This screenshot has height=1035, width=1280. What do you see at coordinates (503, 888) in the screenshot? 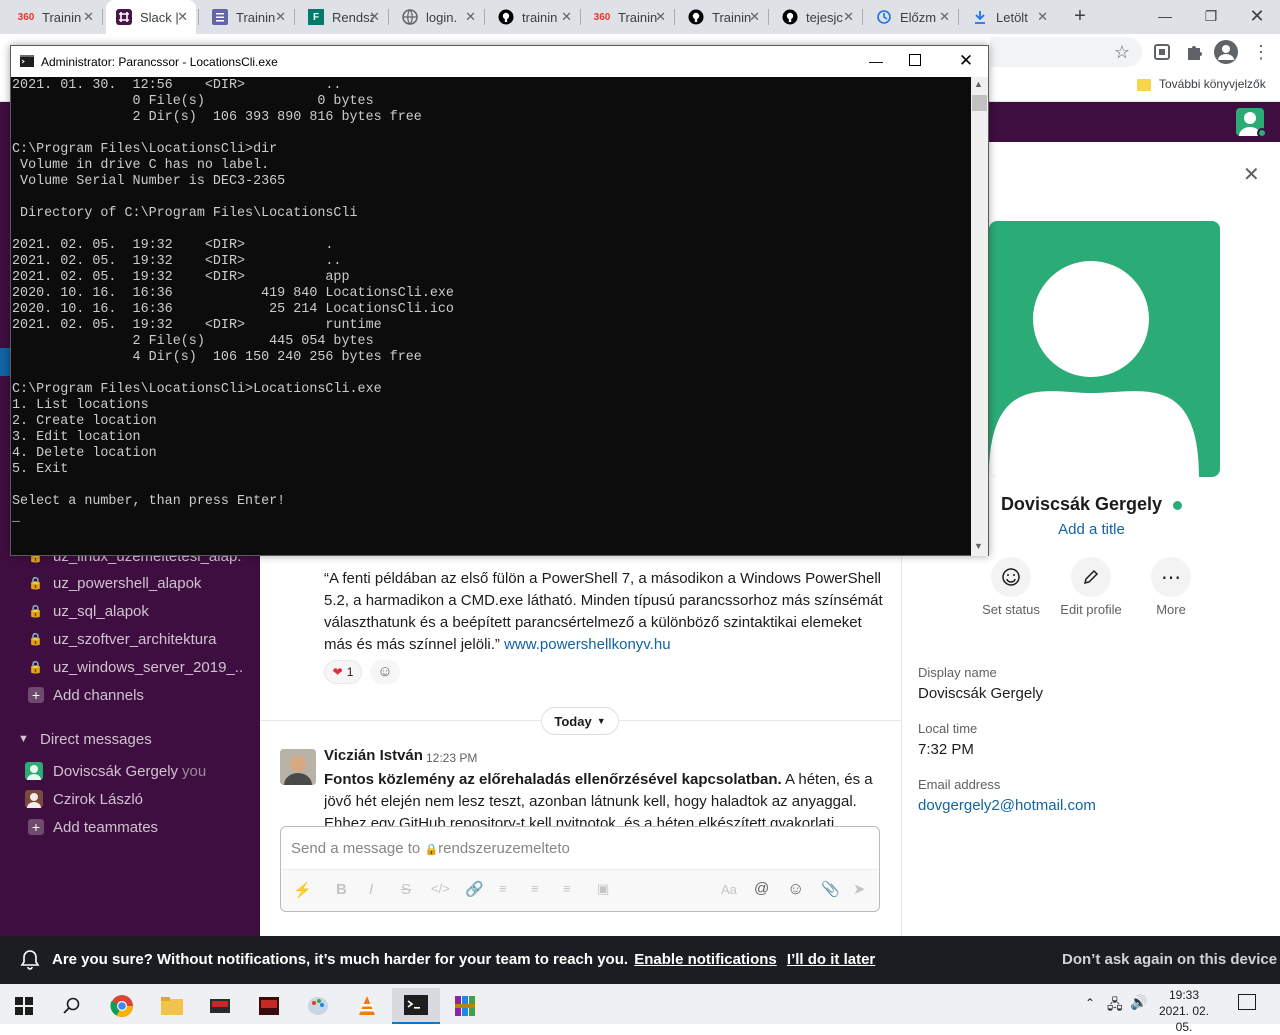
I see `ordered-list-icon: ≡` at bounding box center [503, 888].